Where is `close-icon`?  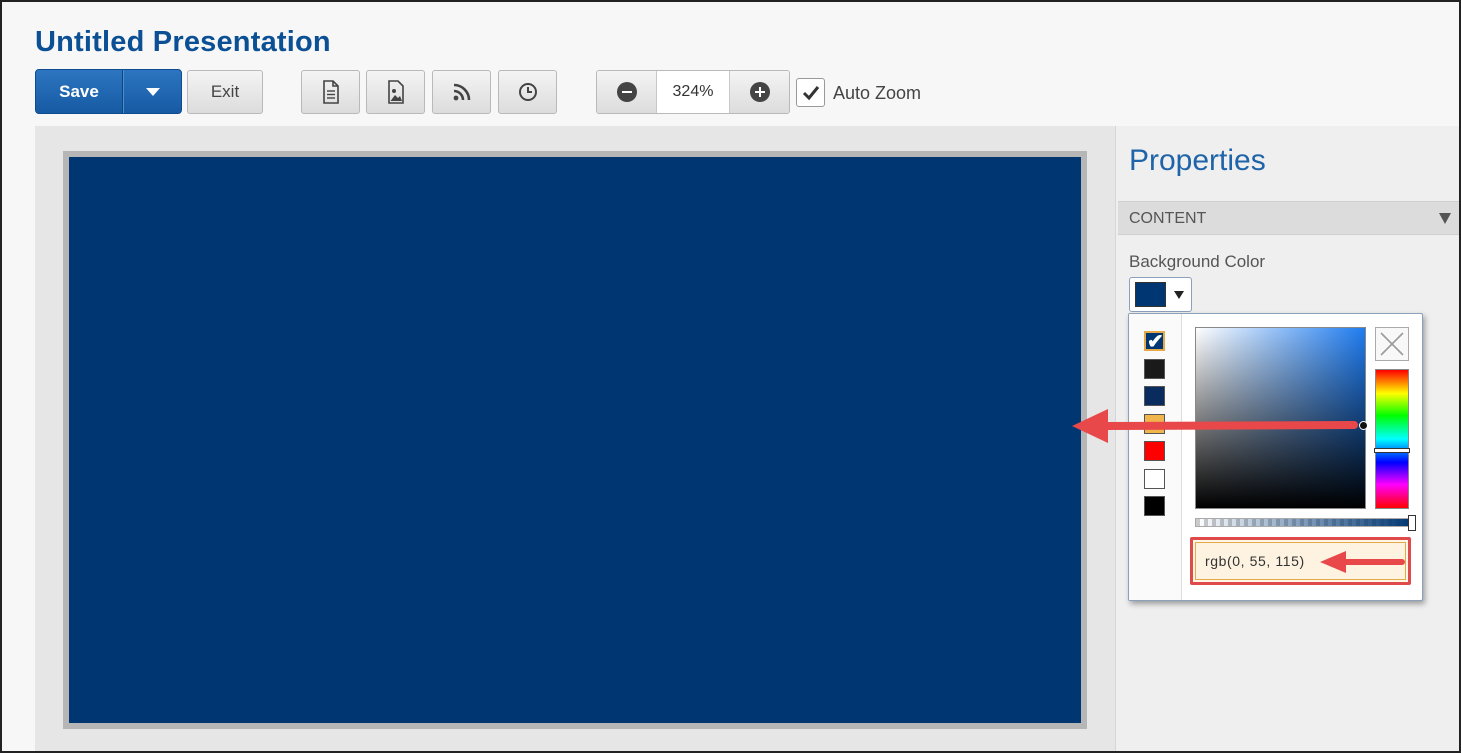 close-icon is located at coordinates (1392, 344).